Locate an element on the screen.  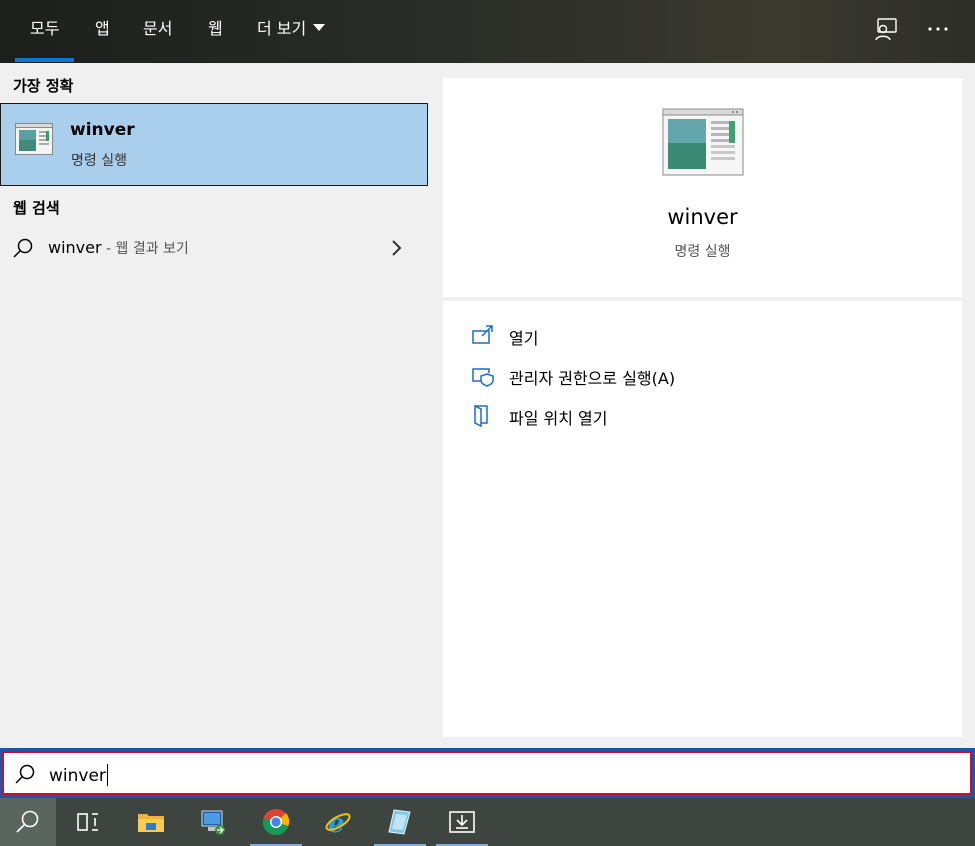
search-bar: winver is located at coordinates (487, 773).